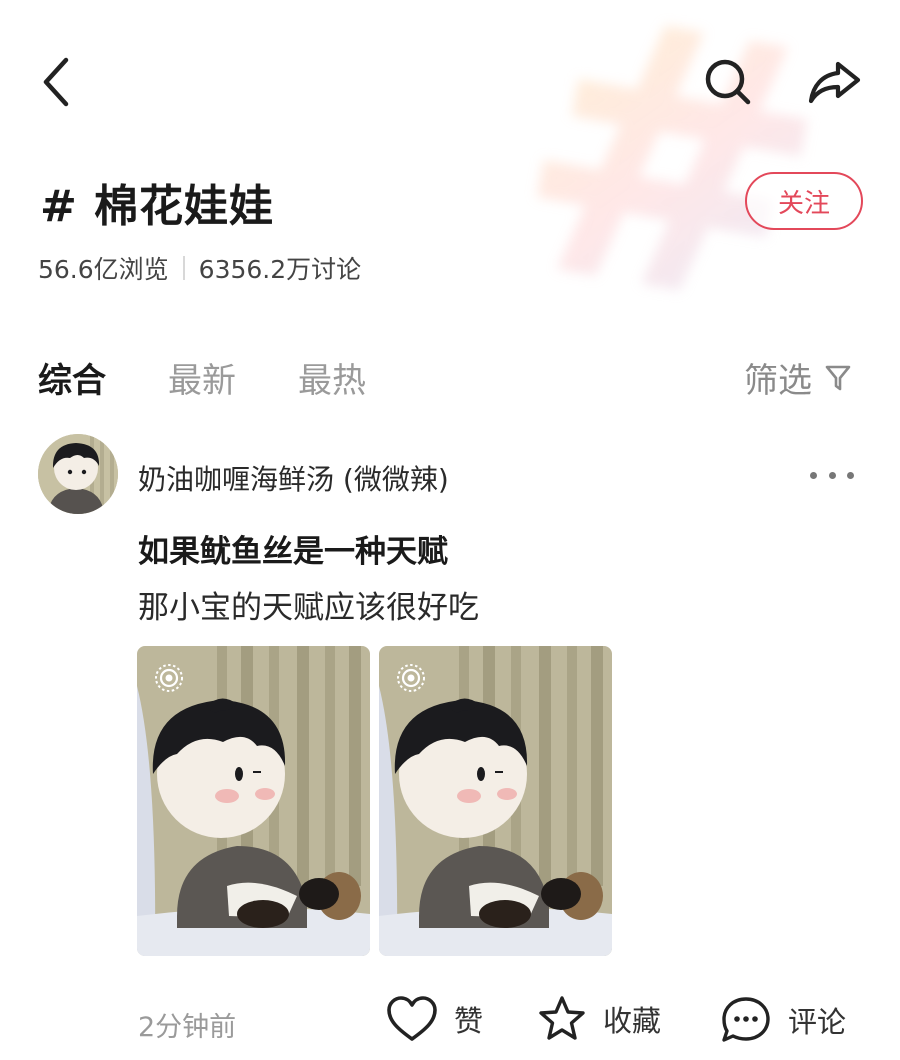  Describe the element at coordinates (183, 268) in the screenshot. I see `stats-divider` at that location.